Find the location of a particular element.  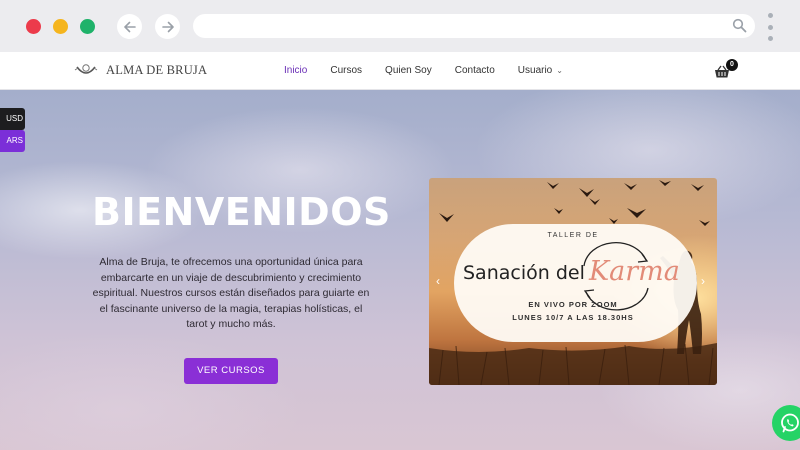

address-bar is located at coordinates (474, 26).